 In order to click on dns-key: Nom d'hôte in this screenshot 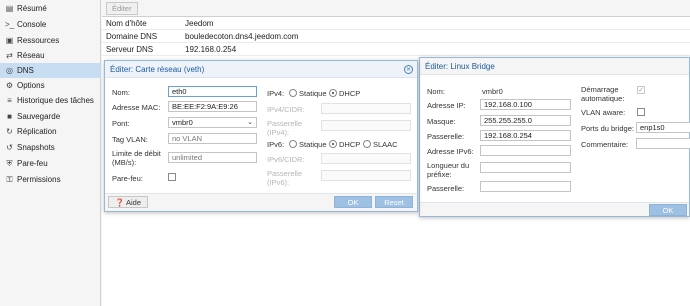, I will do `click(126, 23)`.